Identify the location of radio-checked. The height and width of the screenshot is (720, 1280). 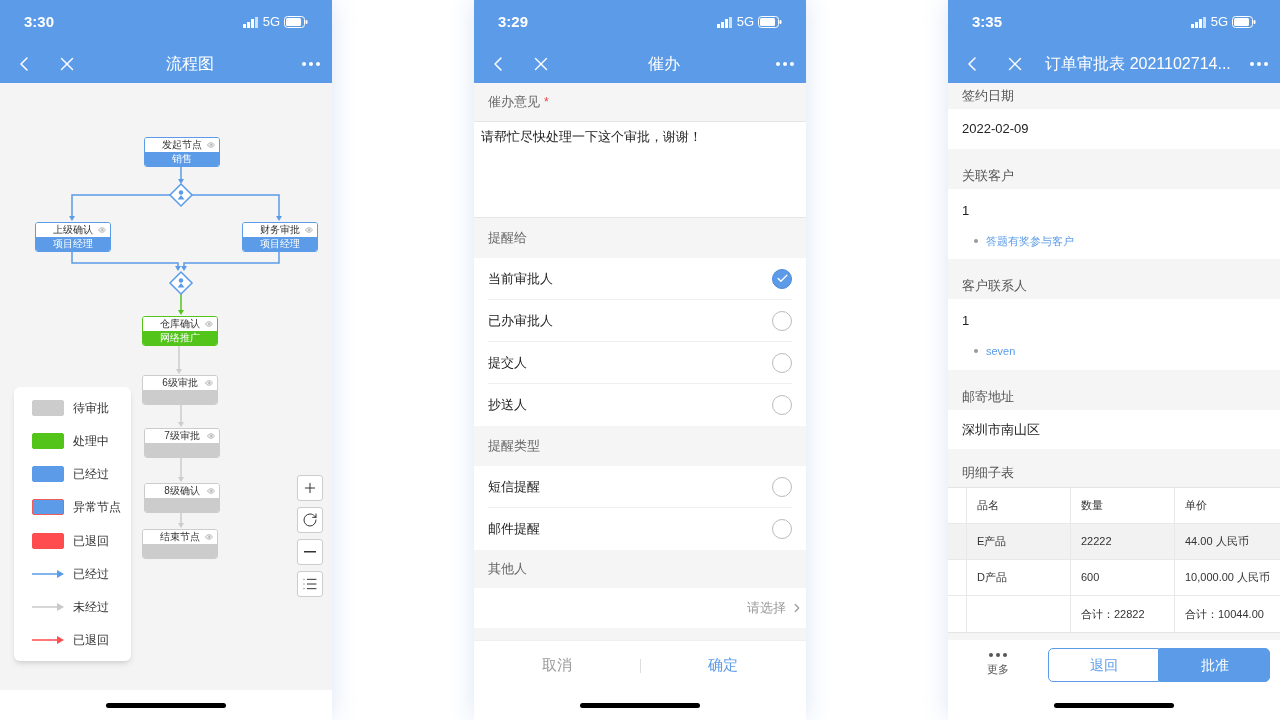
(782, 278).